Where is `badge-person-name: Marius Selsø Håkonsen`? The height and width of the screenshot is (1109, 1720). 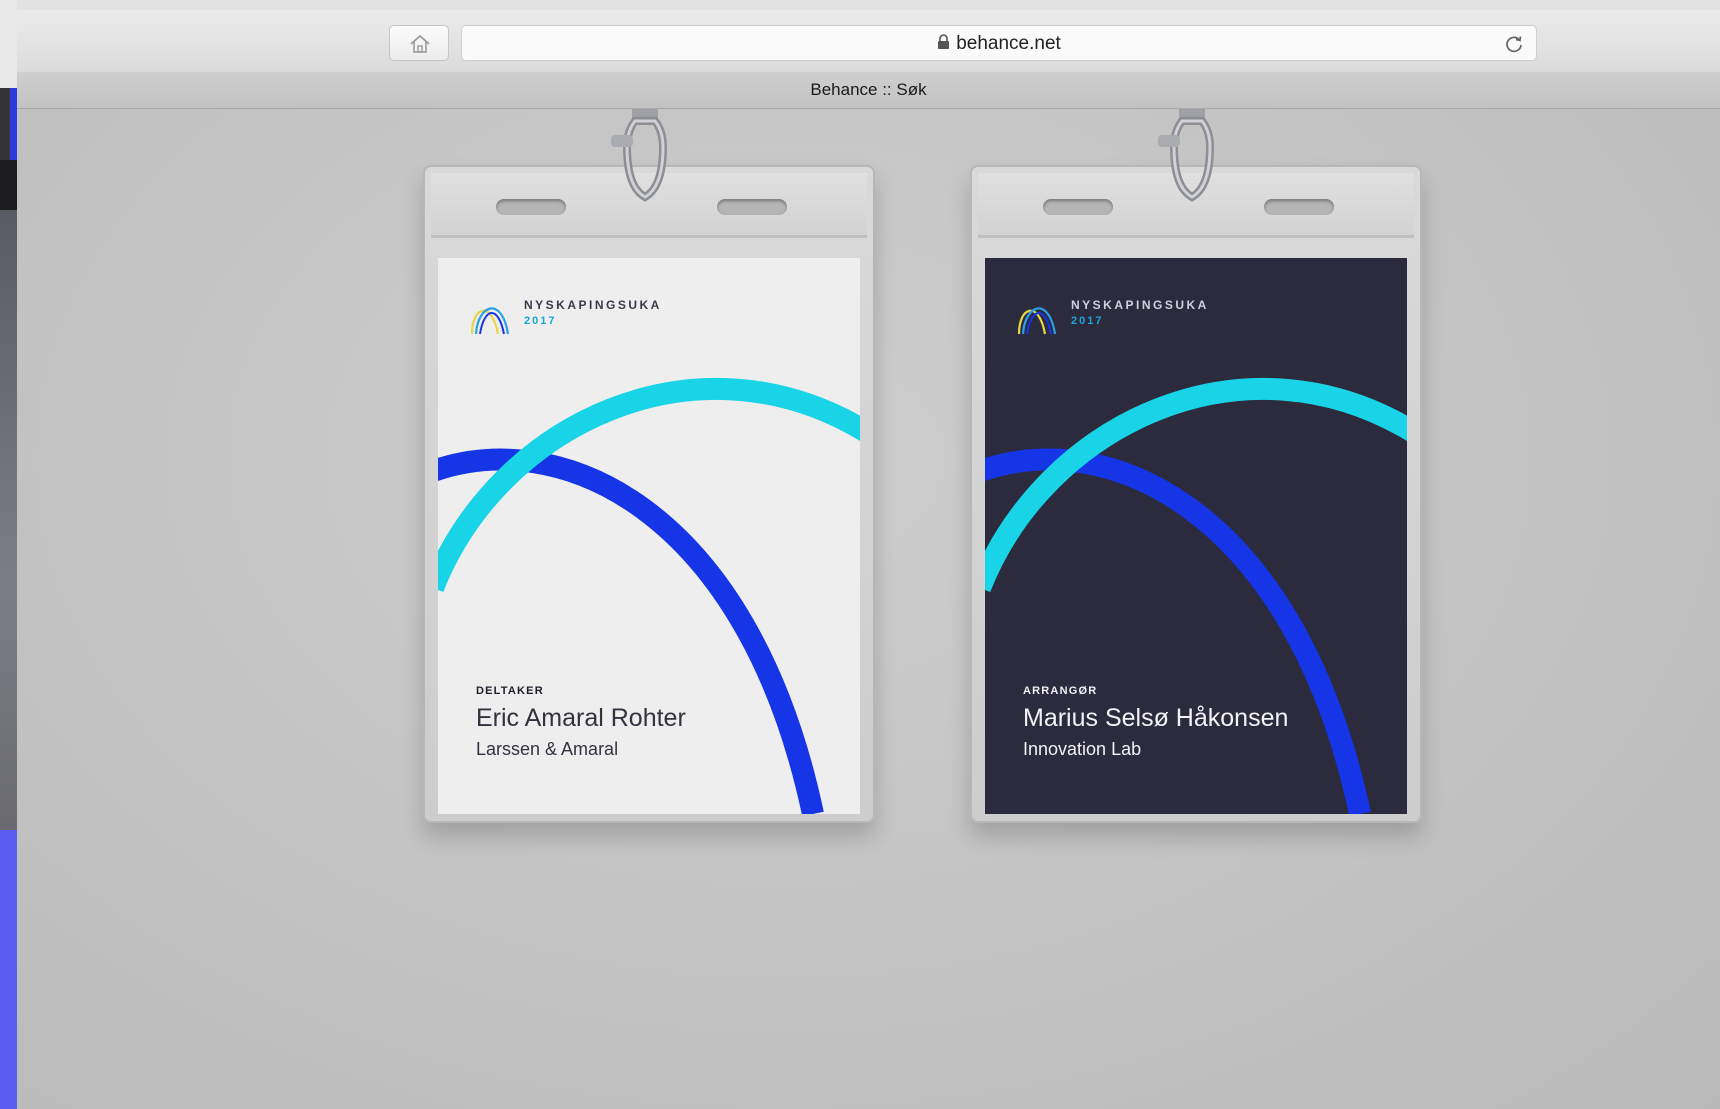
badge-person-name: Marius Selsø Håkonsen is located at coordinates (1156, 718).